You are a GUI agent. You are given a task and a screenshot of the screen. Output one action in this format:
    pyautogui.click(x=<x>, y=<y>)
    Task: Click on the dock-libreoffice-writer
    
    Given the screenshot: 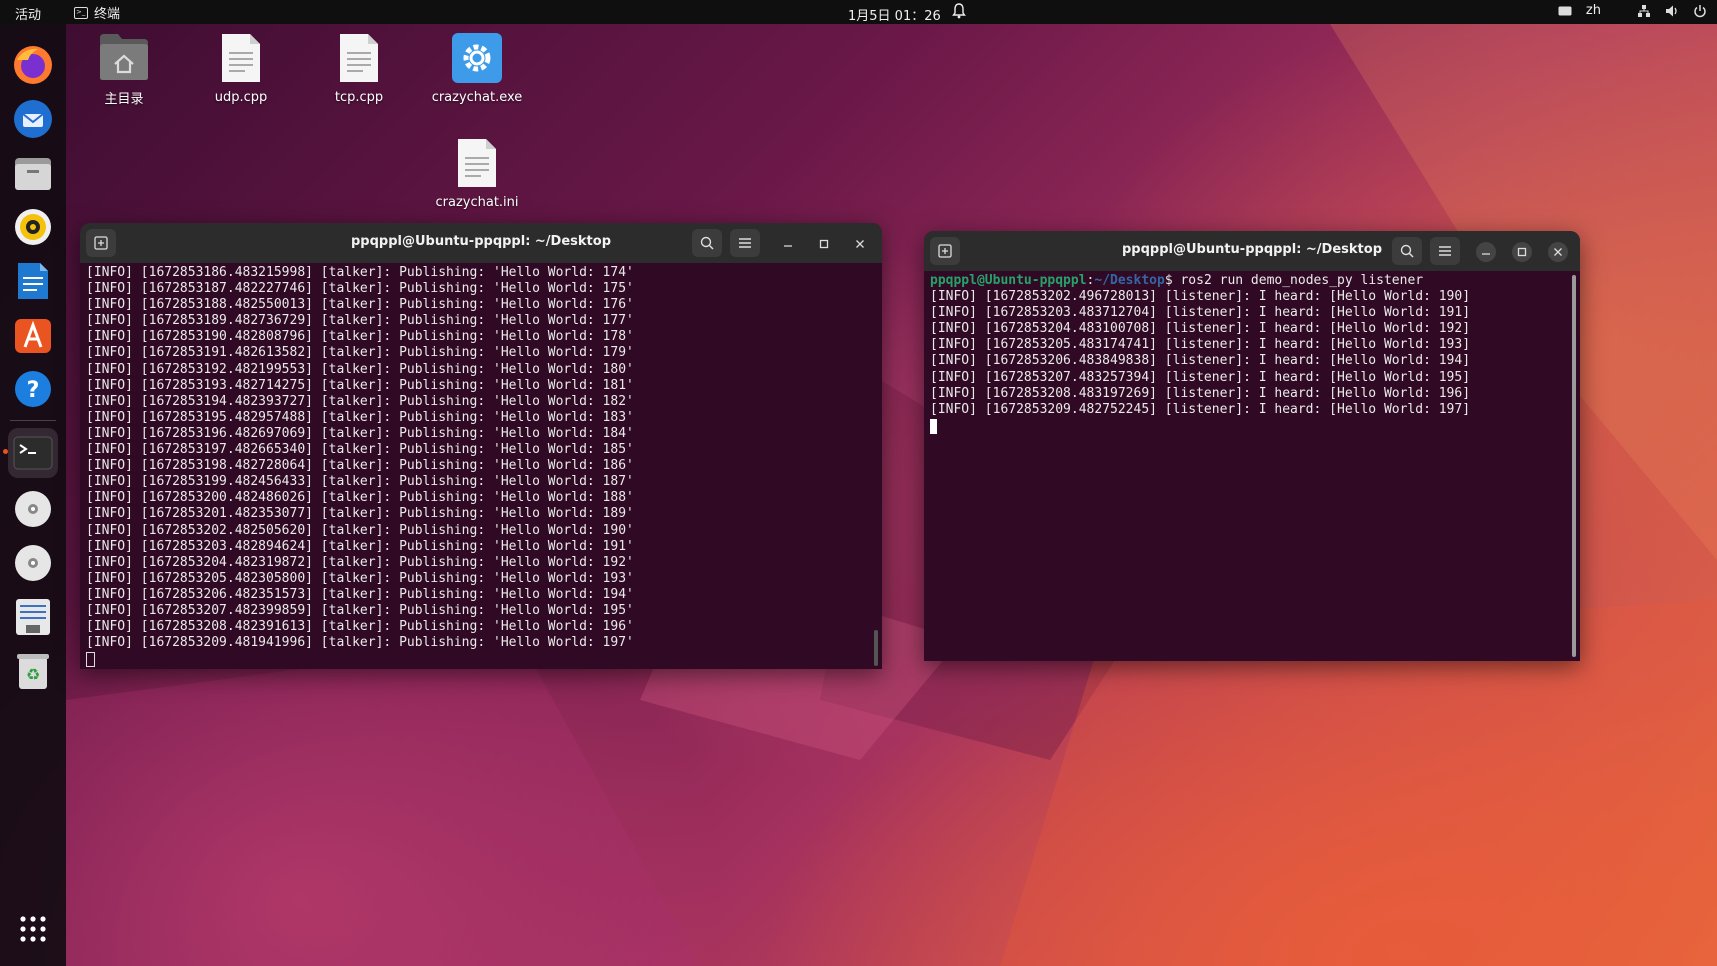 What is the action you would take?
    pyautogui.click(x=33, y=281)
    